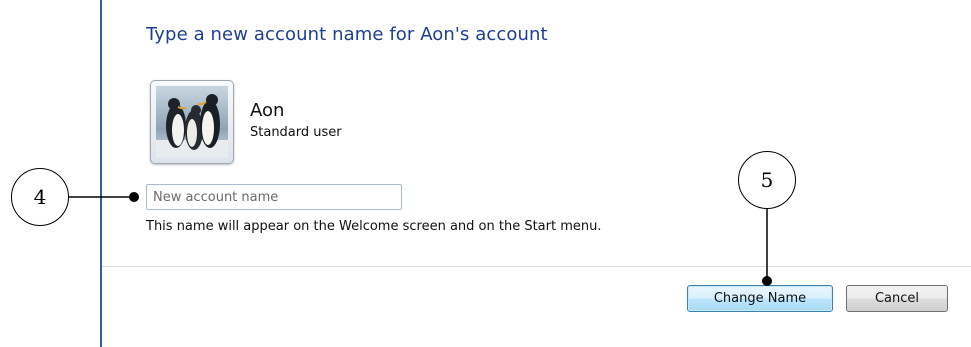 This screenshot has height=347, width=971. What do you see at coordinates (134, 197) in the screenshot?
I see `callout-4-dot` at bounding box center [134, 197].